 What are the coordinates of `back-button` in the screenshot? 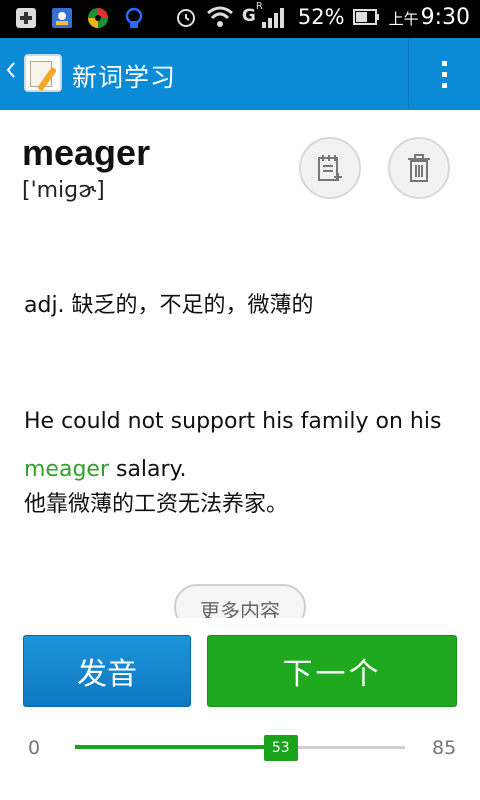 It's located at (11, 72).